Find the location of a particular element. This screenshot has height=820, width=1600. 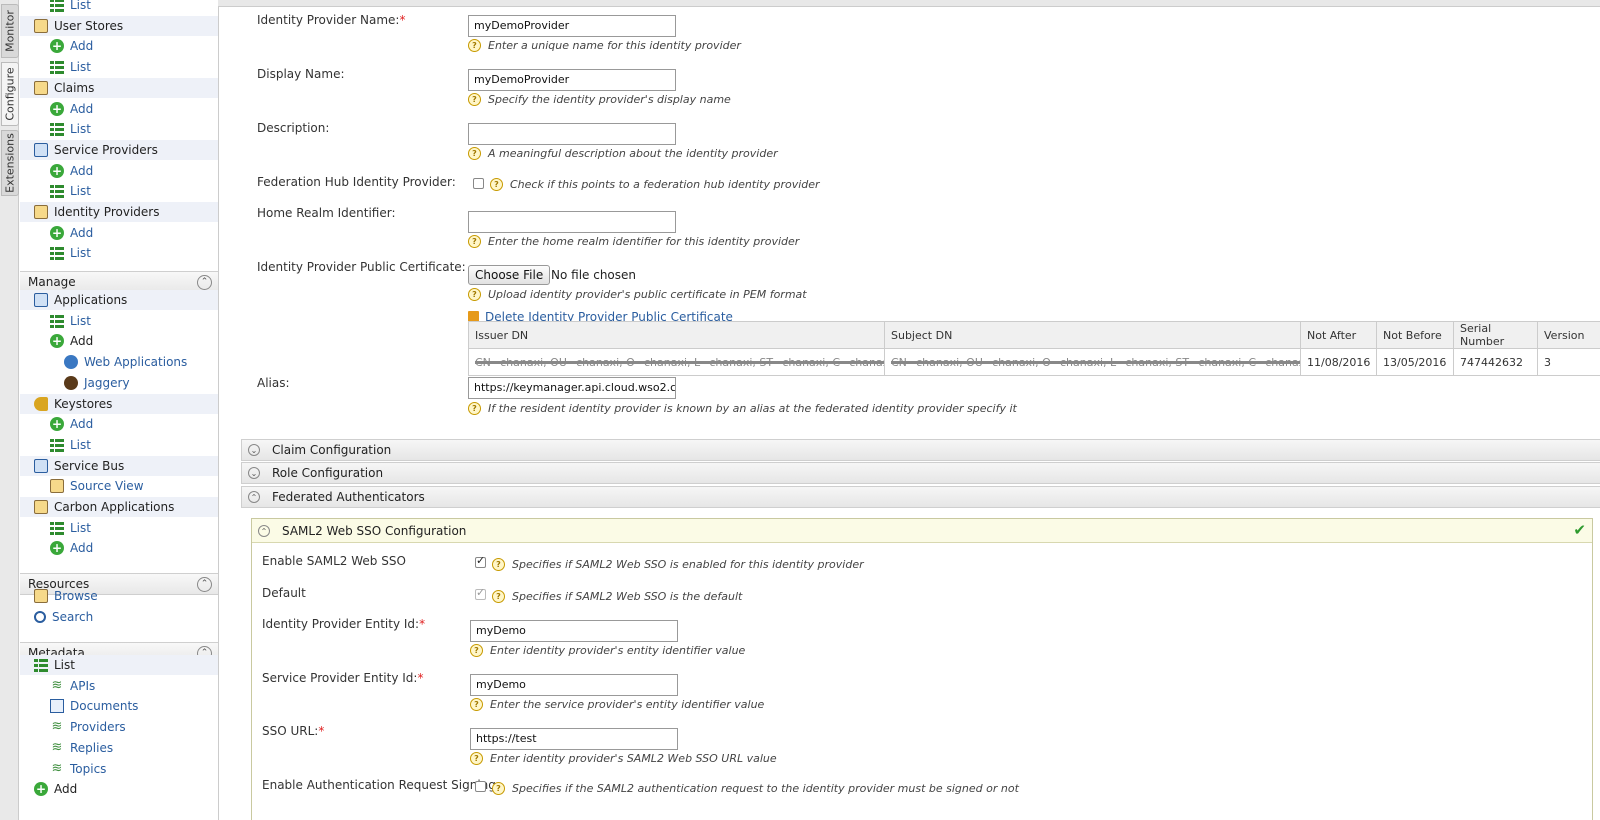

not-after-cell: 11/08/2016 is located at coordinates (1338, 362).